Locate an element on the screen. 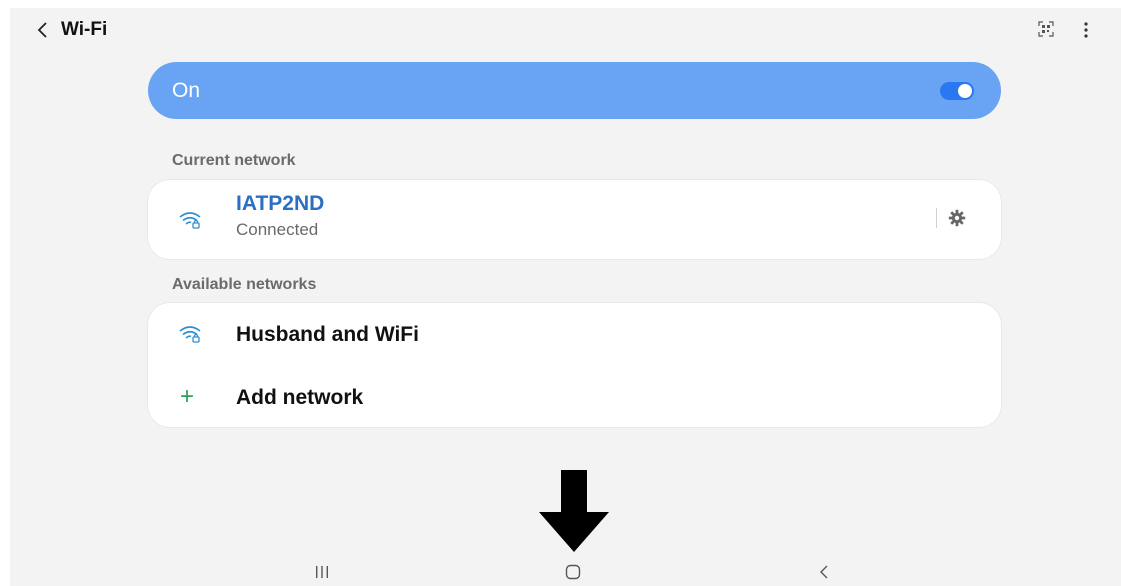  chevron-left-icon is located at coordinates (42, 30).